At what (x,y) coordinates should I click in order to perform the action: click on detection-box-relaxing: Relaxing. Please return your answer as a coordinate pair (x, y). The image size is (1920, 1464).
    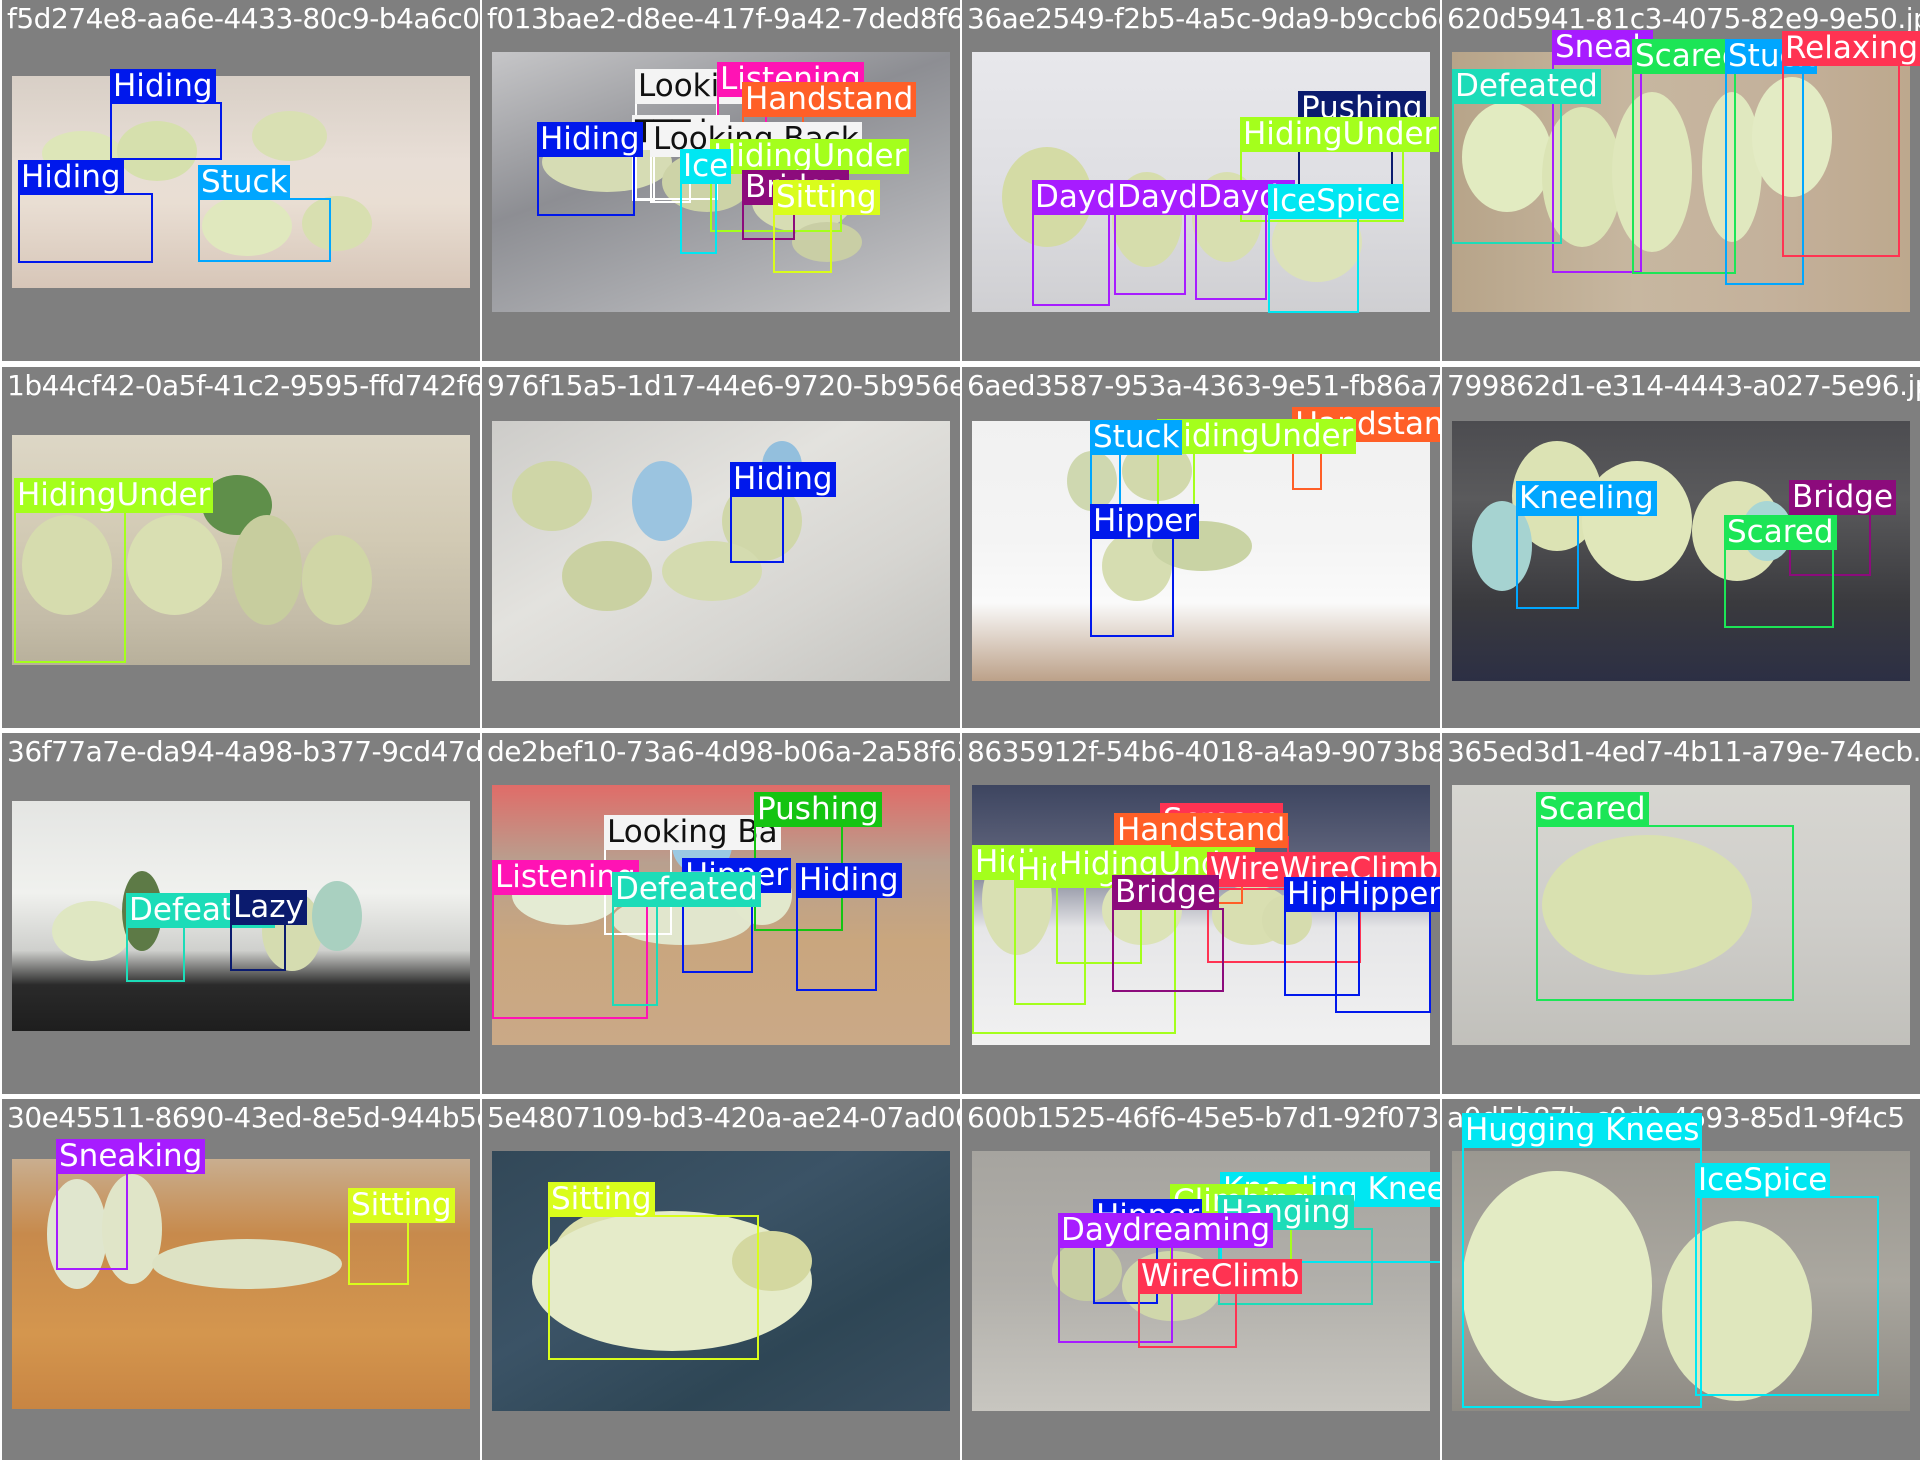
    Looking at the image, I should click on (1851, 144).